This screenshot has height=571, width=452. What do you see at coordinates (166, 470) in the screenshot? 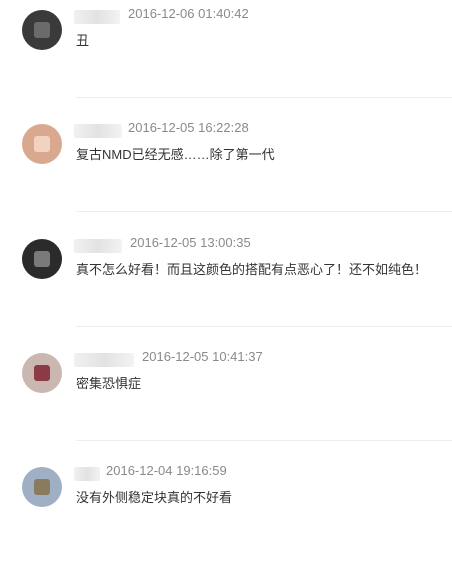
I see `comment-timestamp: 2016-12-04 19:16:59` at bounding box center [166, 470].